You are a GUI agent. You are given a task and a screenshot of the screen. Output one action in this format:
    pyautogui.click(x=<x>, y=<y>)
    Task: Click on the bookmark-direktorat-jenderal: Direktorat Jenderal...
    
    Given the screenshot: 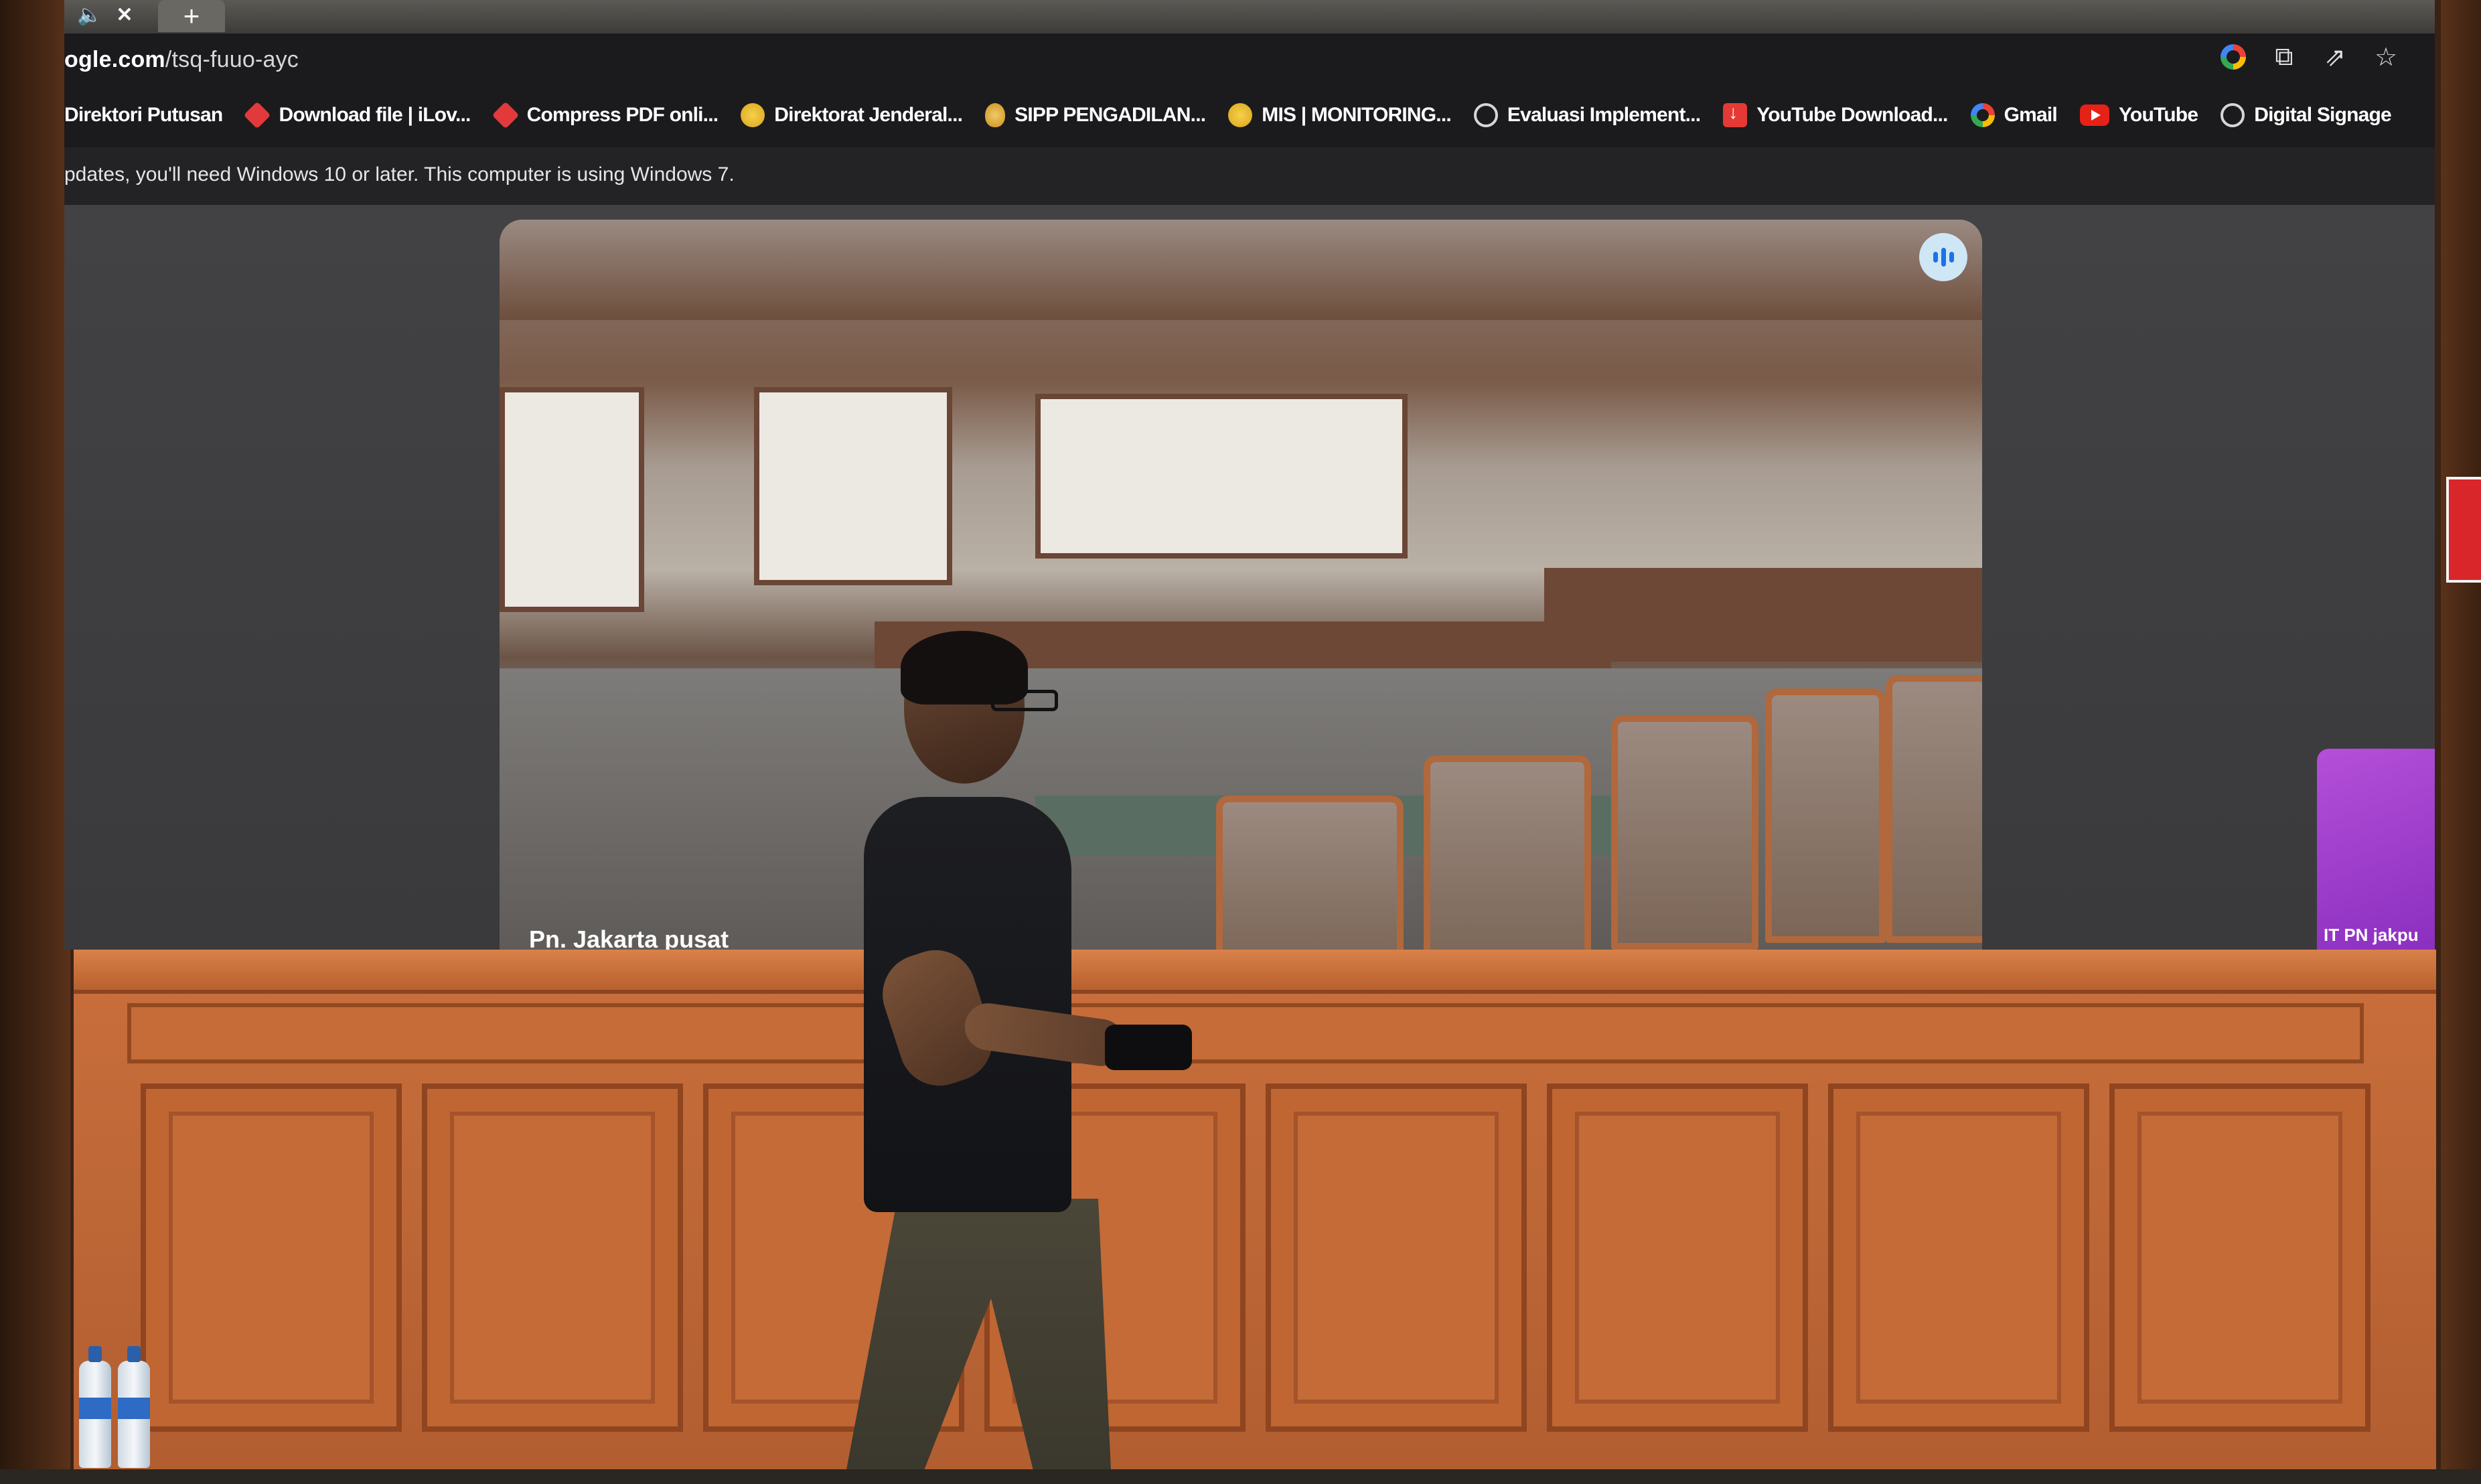 What is the action you would take?
    pyautogui.click(x=852, y=115)
    